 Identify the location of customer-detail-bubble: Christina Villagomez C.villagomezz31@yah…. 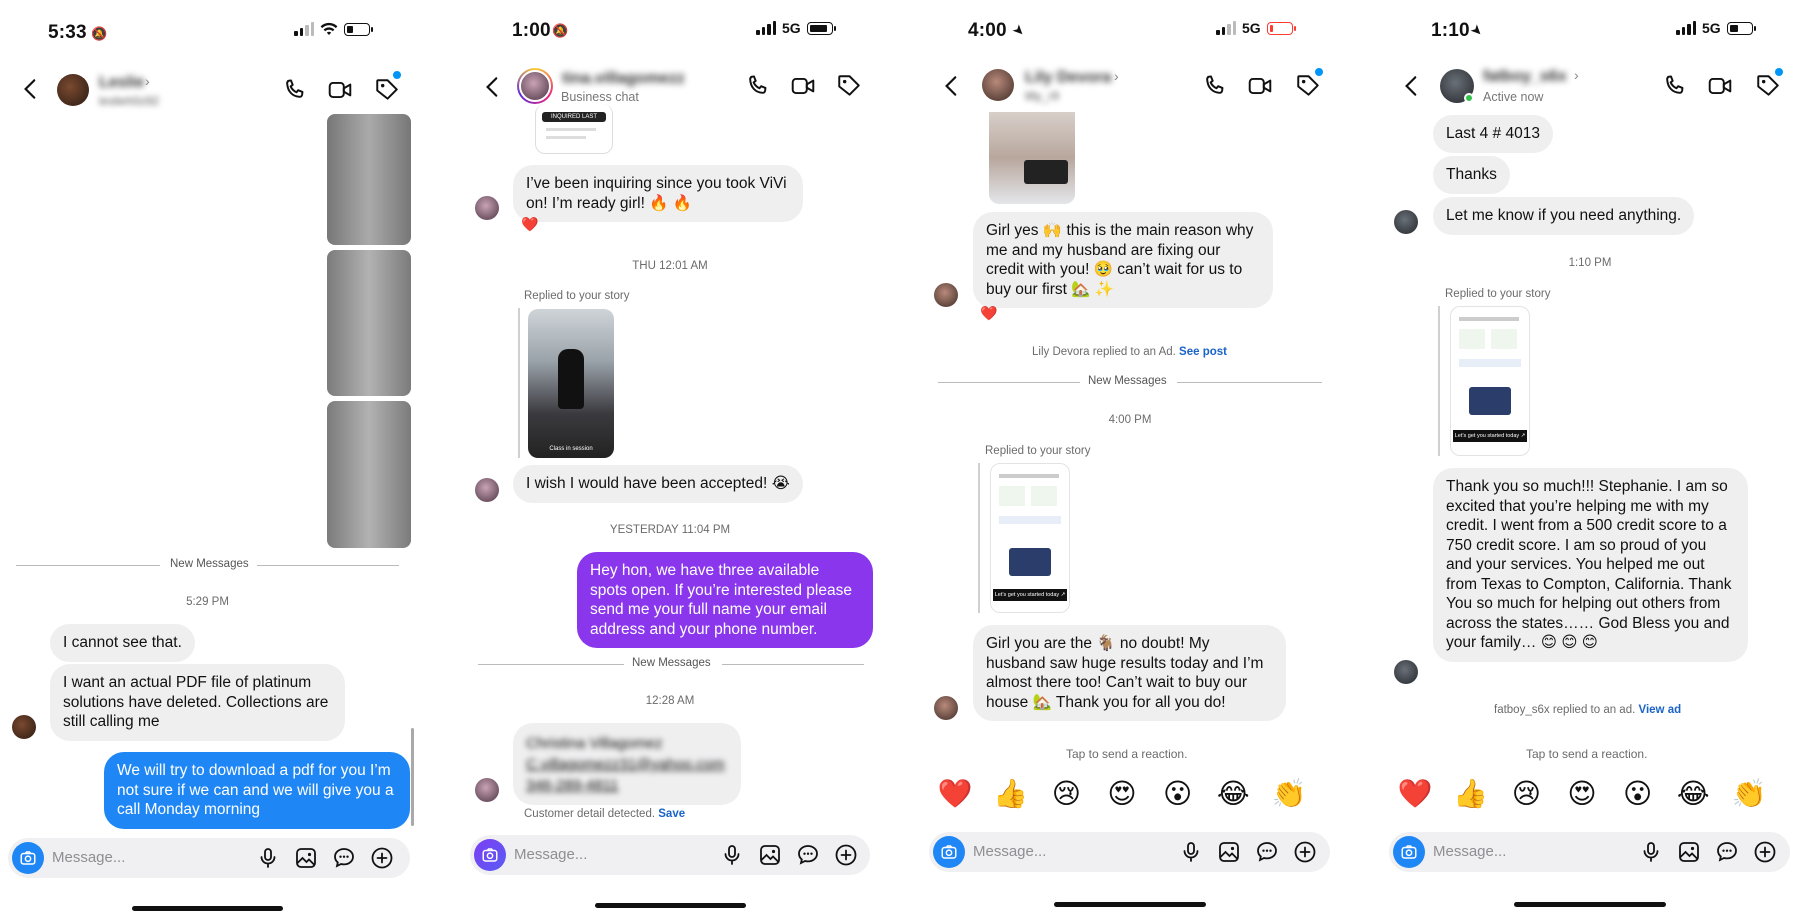
(627, 764).